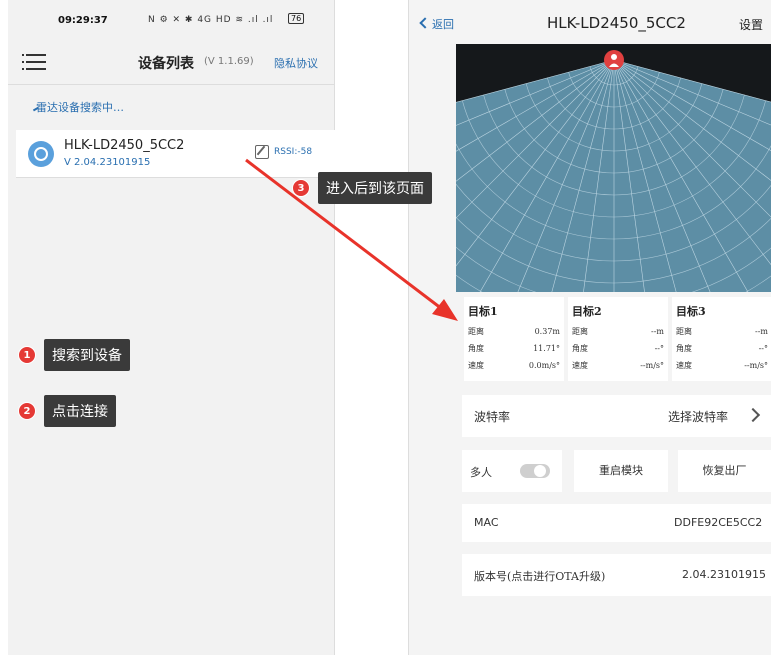 This screenshot has width=771, height=655. What do you see at coordinates (535, 471) in the screenshot?
I see `multi-person-toggle` at bounding box center [535, 471].